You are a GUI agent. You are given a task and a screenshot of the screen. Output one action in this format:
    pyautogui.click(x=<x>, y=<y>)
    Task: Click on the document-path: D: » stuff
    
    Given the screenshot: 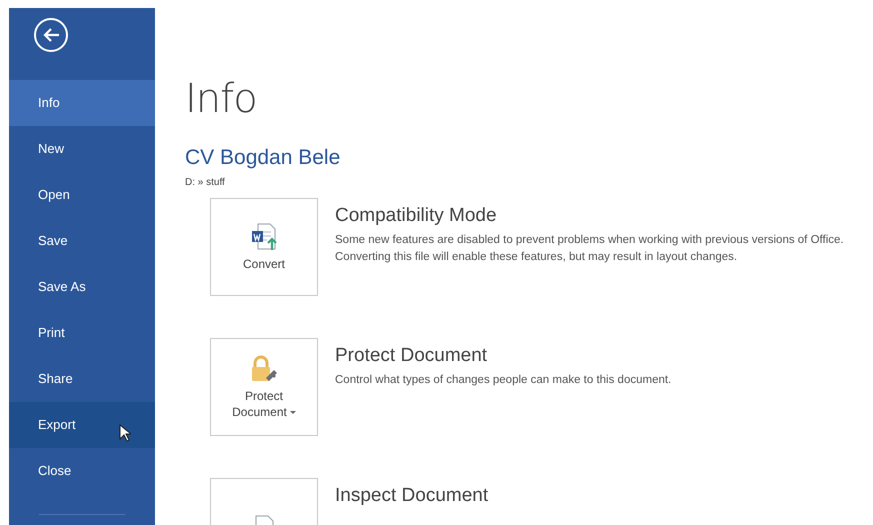 What is the action you would take?
    pyautogui.click(x=205, y=183)
    